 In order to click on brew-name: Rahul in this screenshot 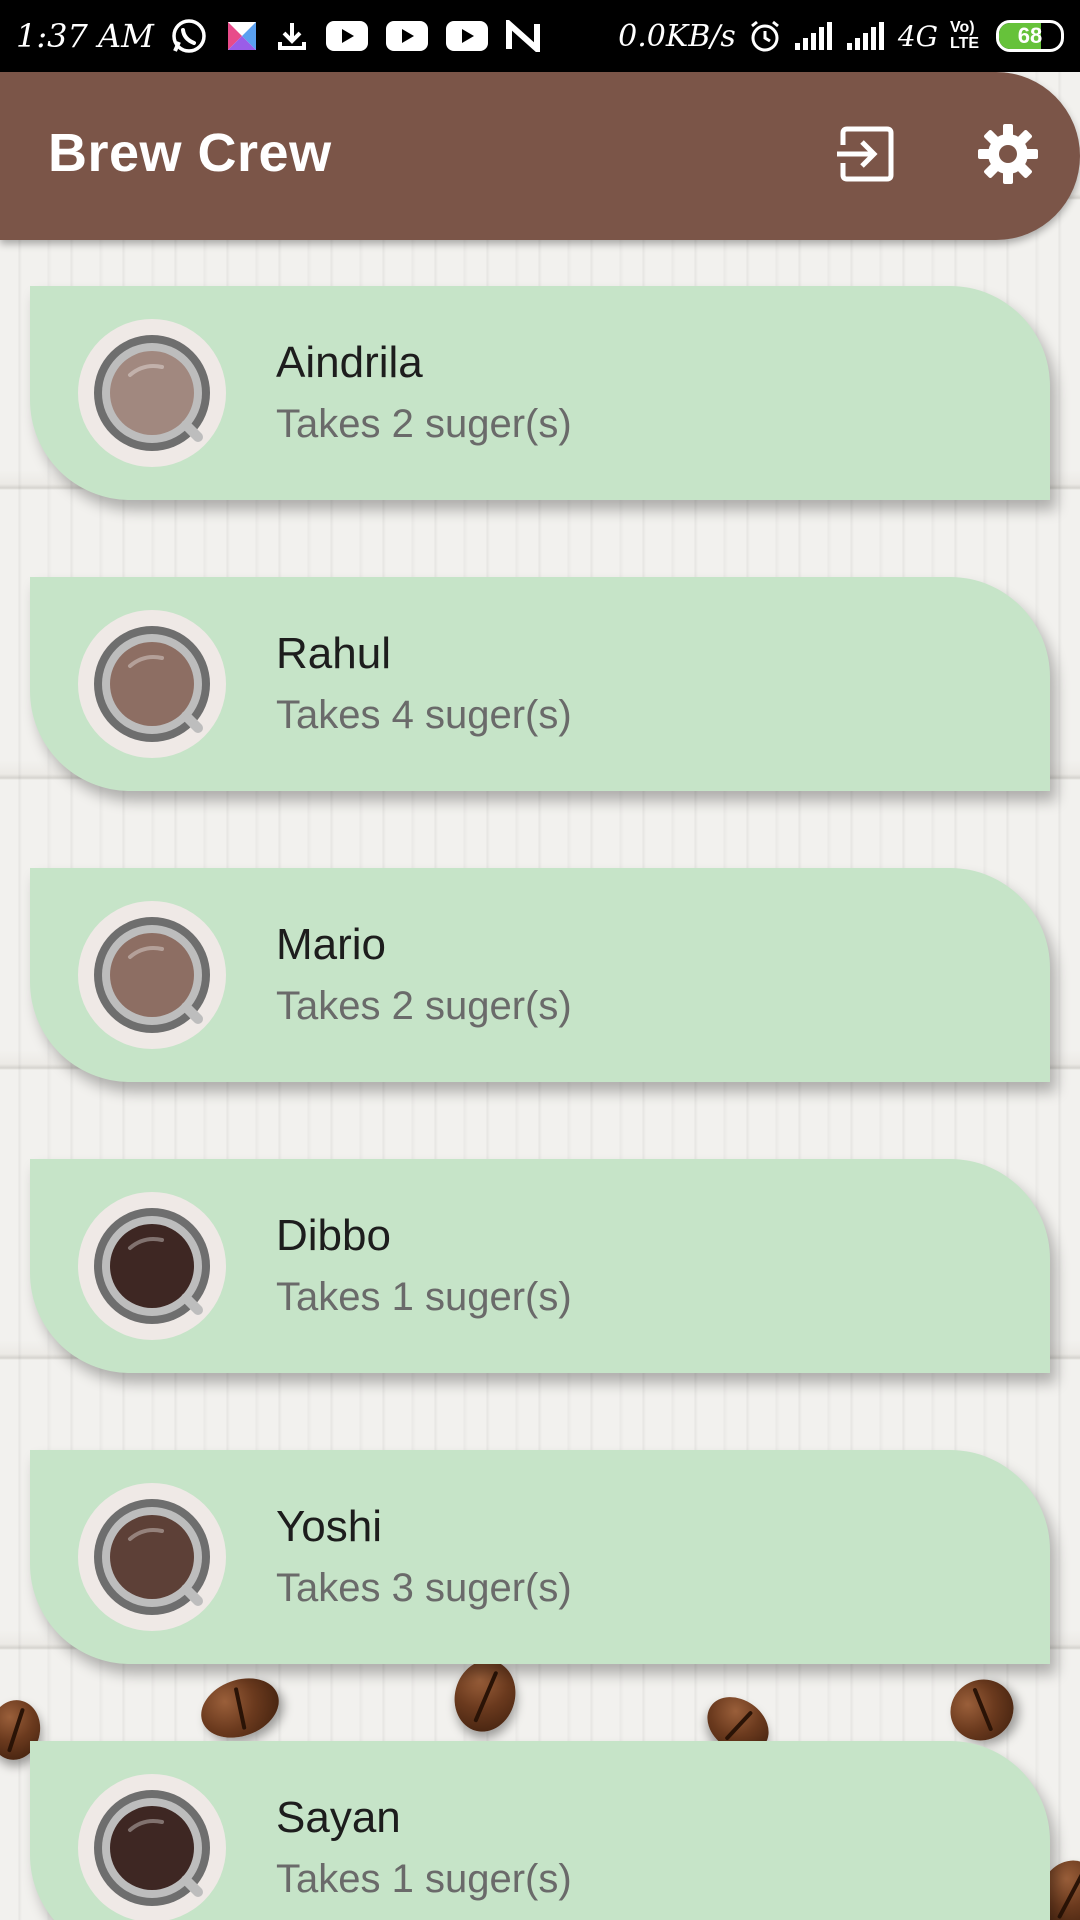, I will do `click(333, 653)`.